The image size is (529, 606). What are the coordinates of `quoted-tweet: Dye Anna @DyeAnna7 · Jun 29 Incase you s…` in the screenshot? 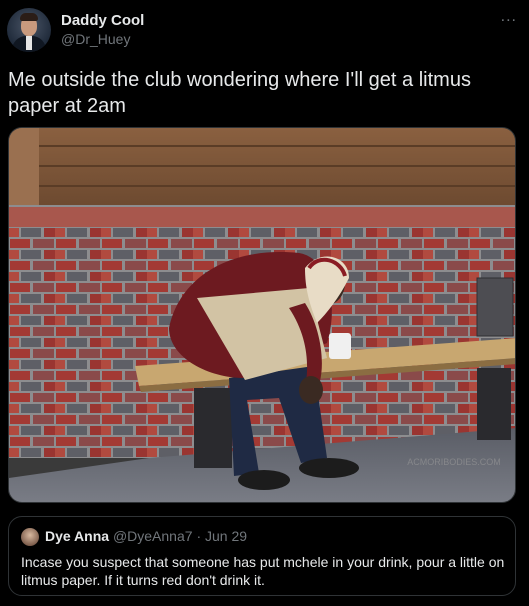 It's located at (262, 556).